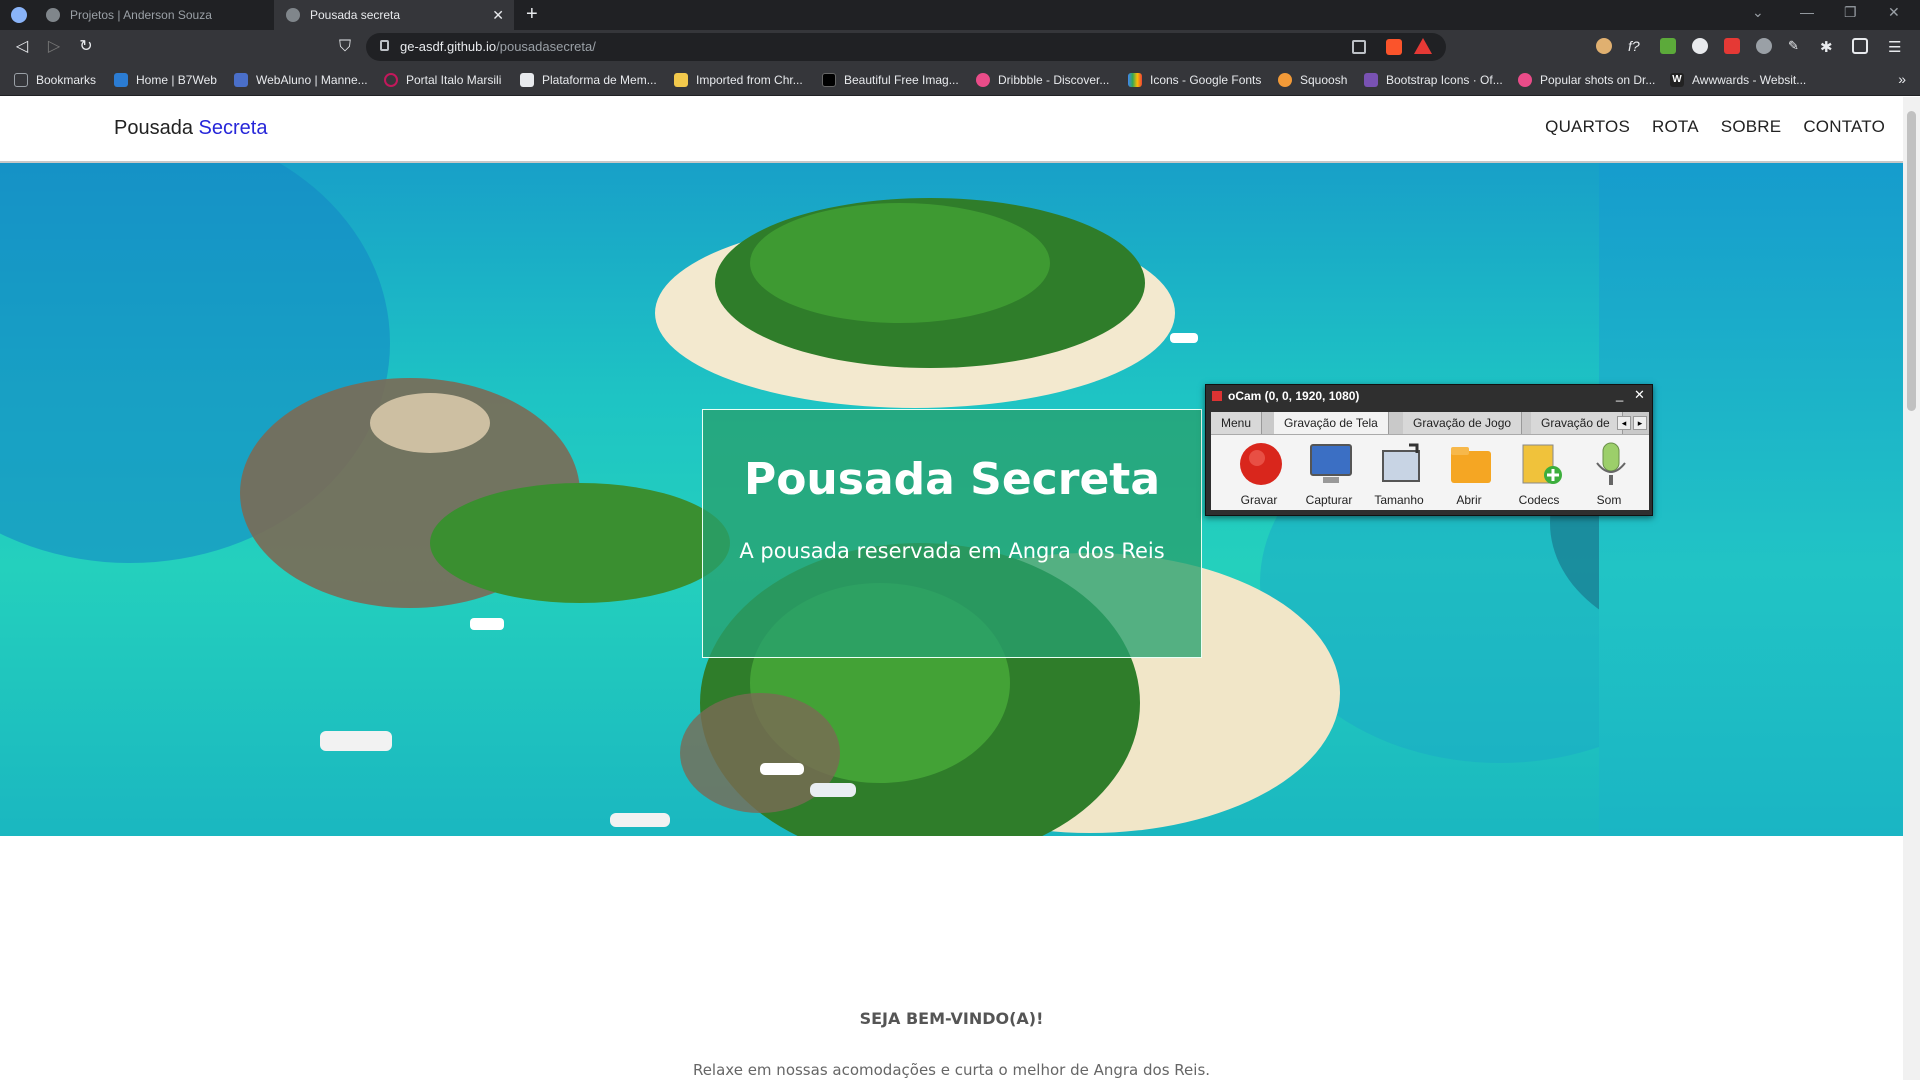 The width and height of the screenshot is (1920, 1080). Describe the element at coordinates (1471, 465) in the screenshot. I see `folder-icon` at that location.